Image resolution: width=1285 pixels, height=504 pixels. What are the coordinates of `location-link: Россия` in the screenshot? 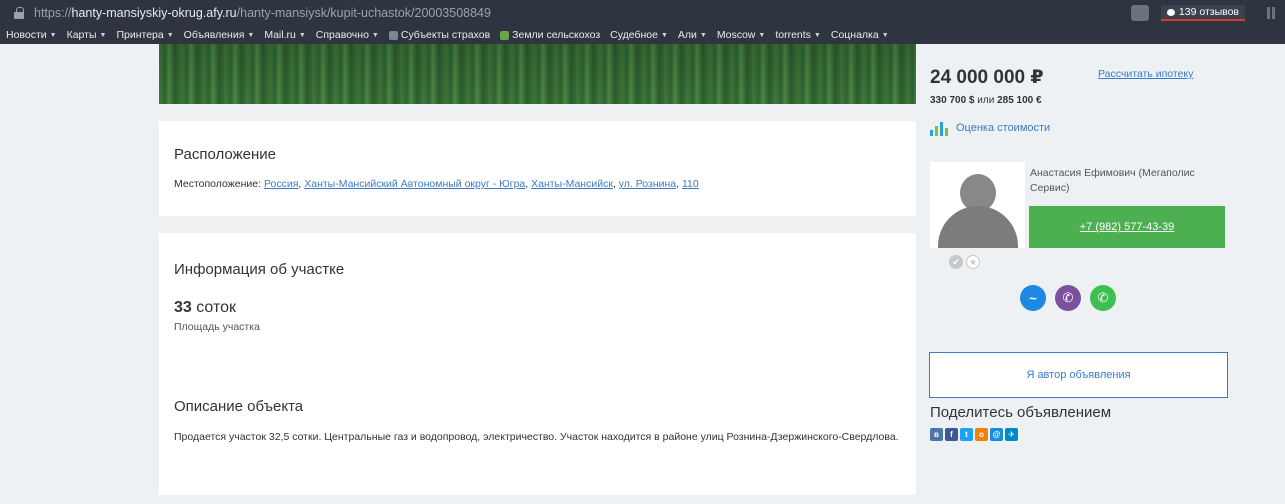 It's located at (281, 184).